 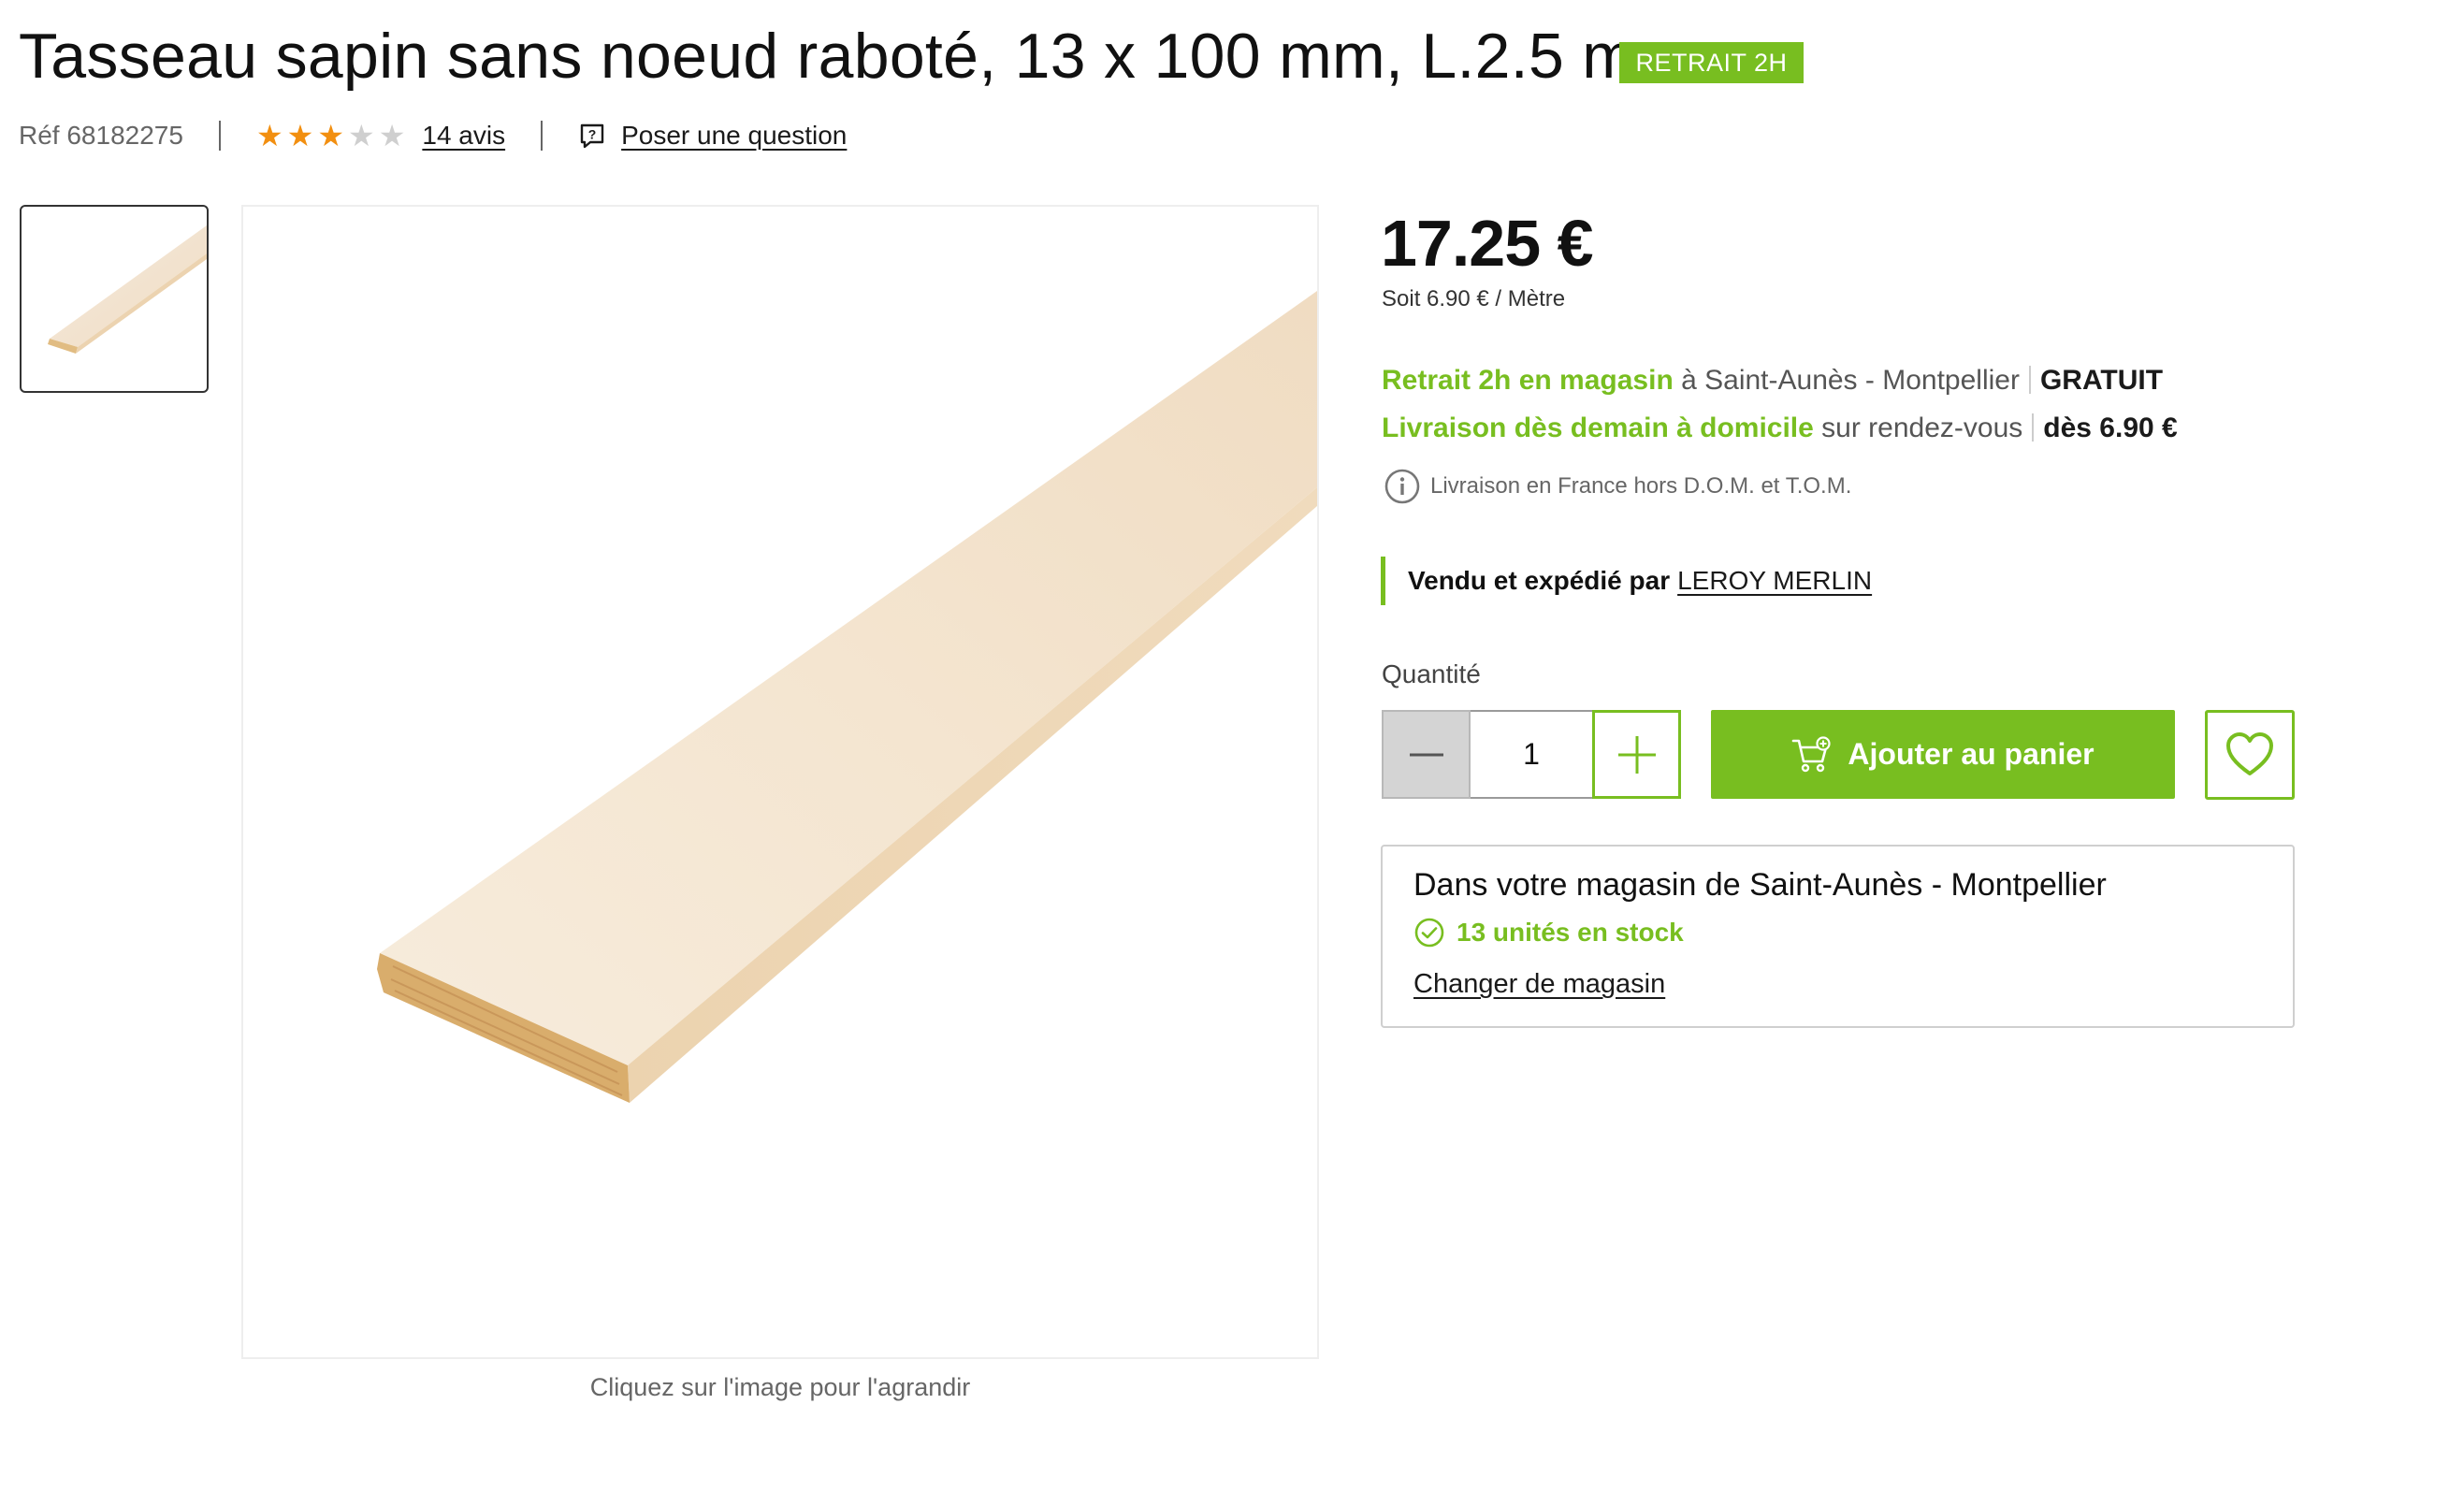 I want to click on seller-label: Vendu et expédié par, so click(x=1539, y=580).